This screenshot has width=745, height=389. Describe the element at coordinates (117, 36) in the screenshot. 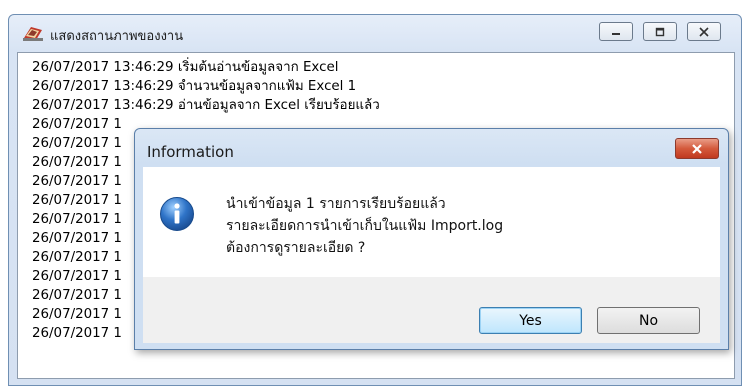

I see `window-title: แสดงสถานภาพของงาน` at that location.